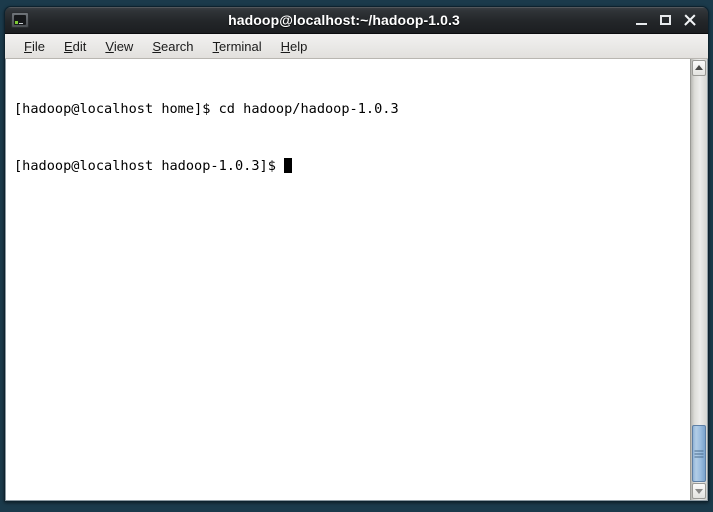  I want to click on scrollbar-grip-icon, so click(699, 454).